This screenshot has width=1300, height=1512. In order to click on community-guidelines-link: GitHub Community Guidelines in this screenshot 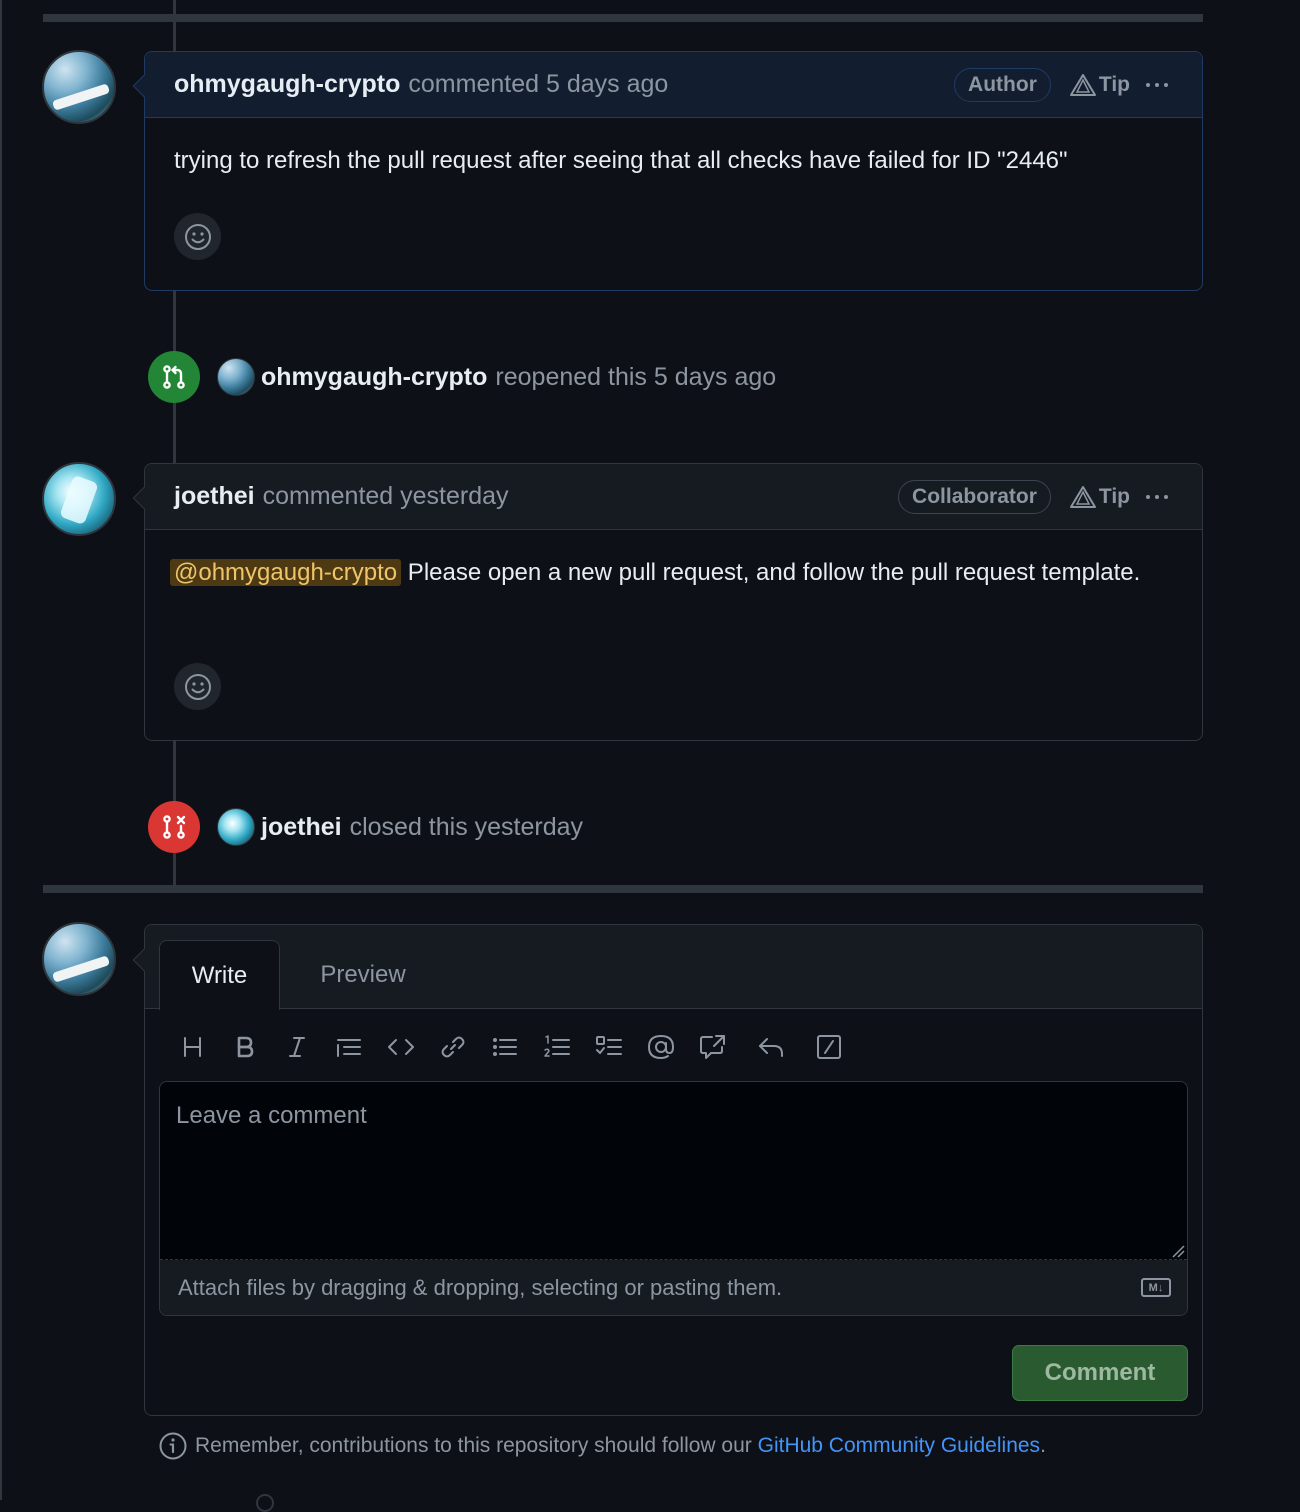, I will do `click(899, 1446)`.